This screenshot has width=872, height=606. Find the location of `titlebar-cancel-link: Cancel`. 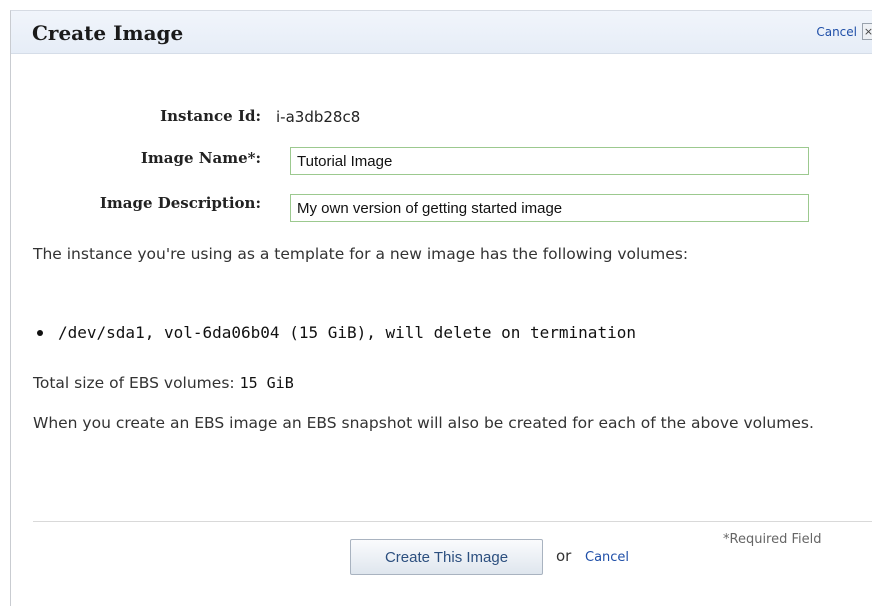

titlebar-cancel-link: Cancel is located at coordinates (836, 32).